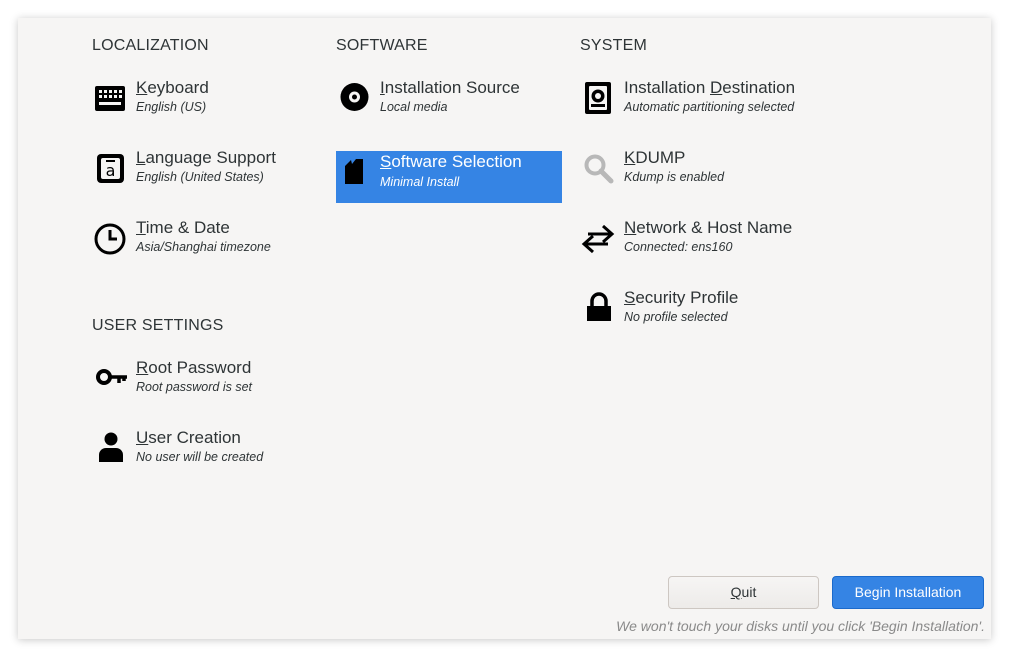  I want to click on spoke-kdump-status: Kdump is enabled, so click(674, 177).